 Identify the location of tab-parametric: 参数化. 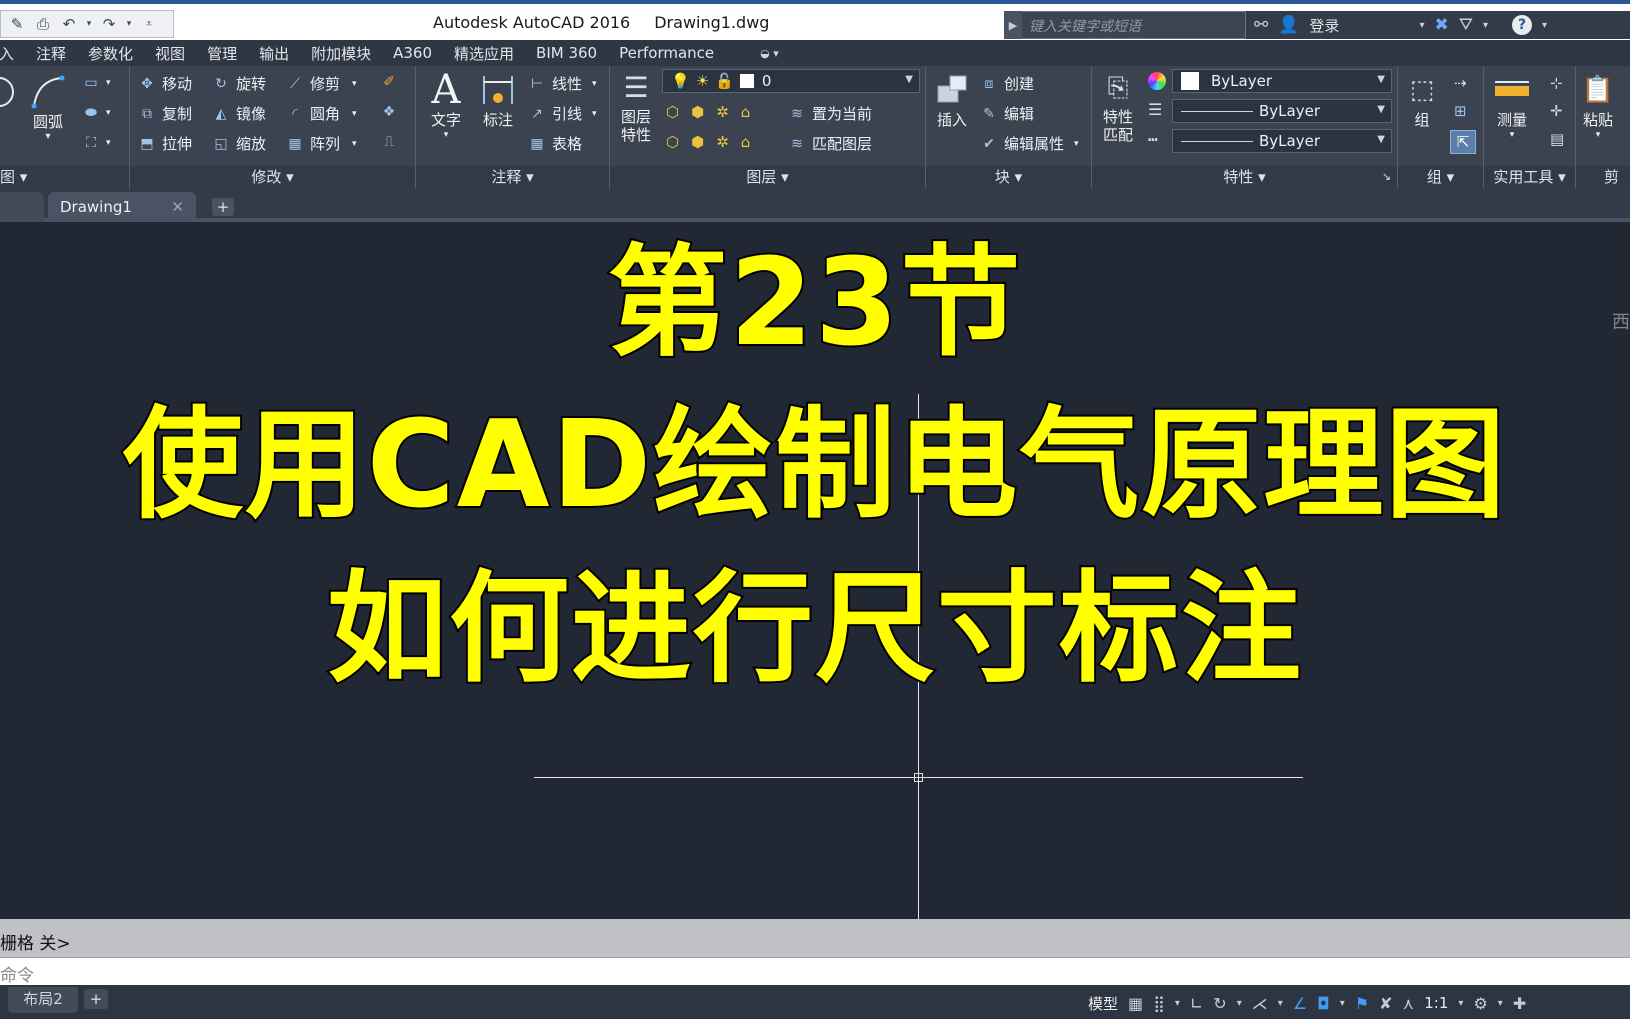
(110, 53).